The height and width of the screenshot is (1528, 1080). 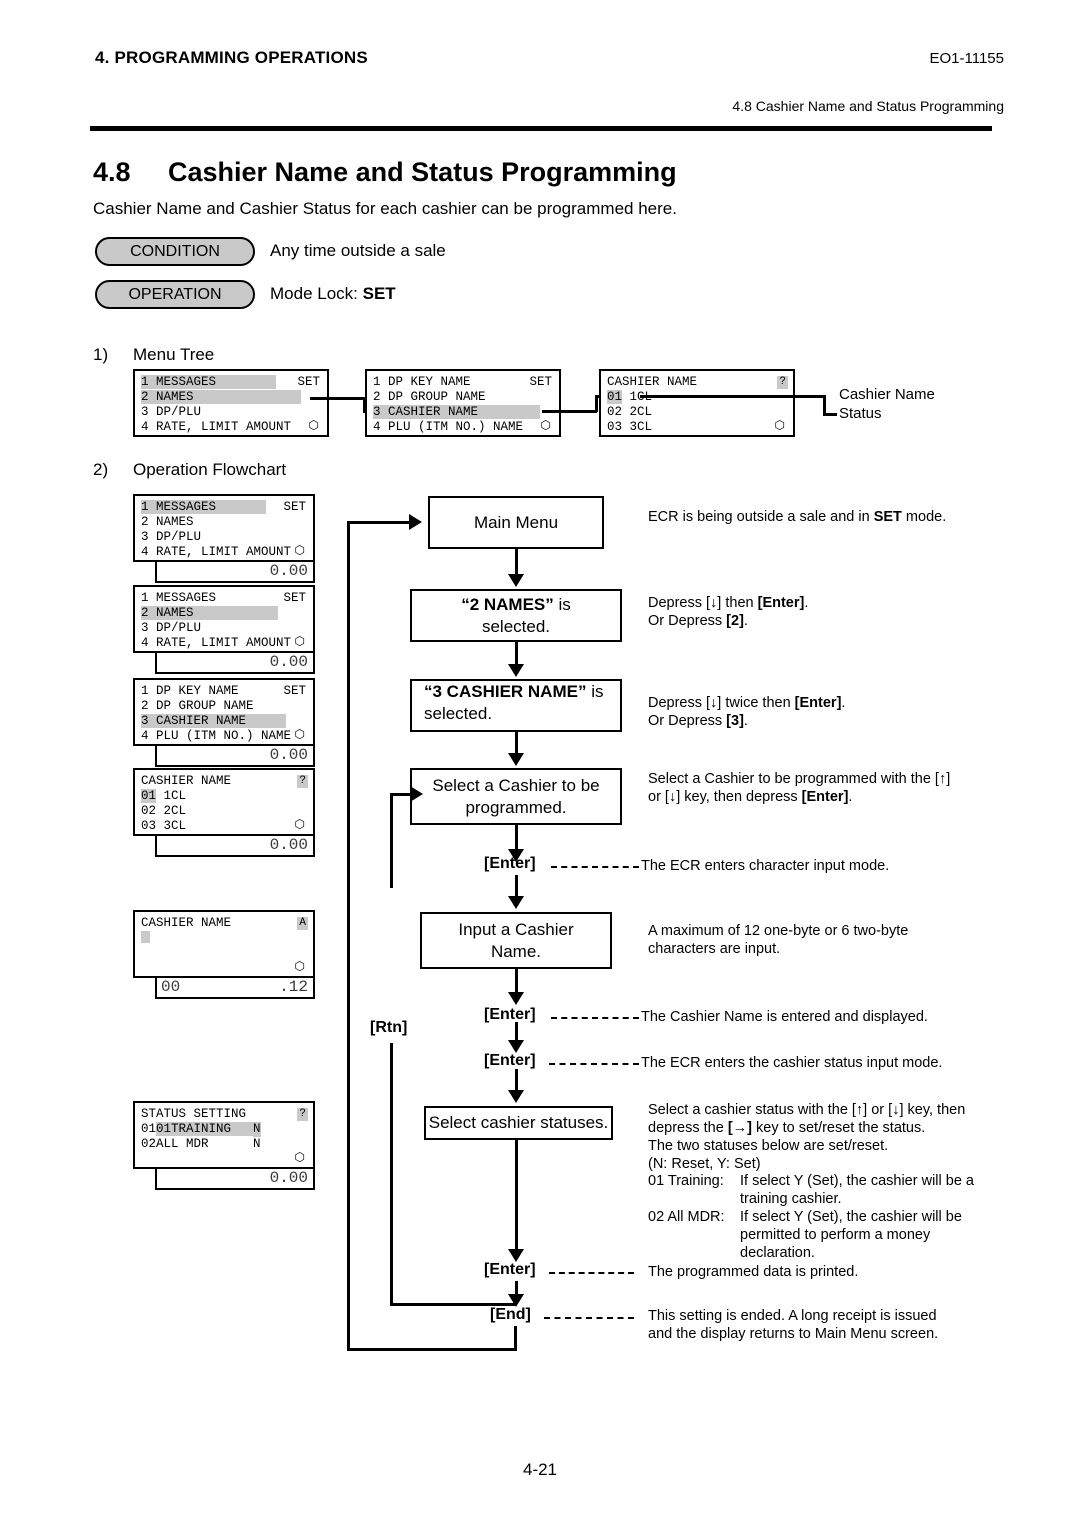 What do you see at coordinates (235, 756) in the screenshot?
I see `flow-subdisplay-3: 0.00` at bounding box center [235, 756].